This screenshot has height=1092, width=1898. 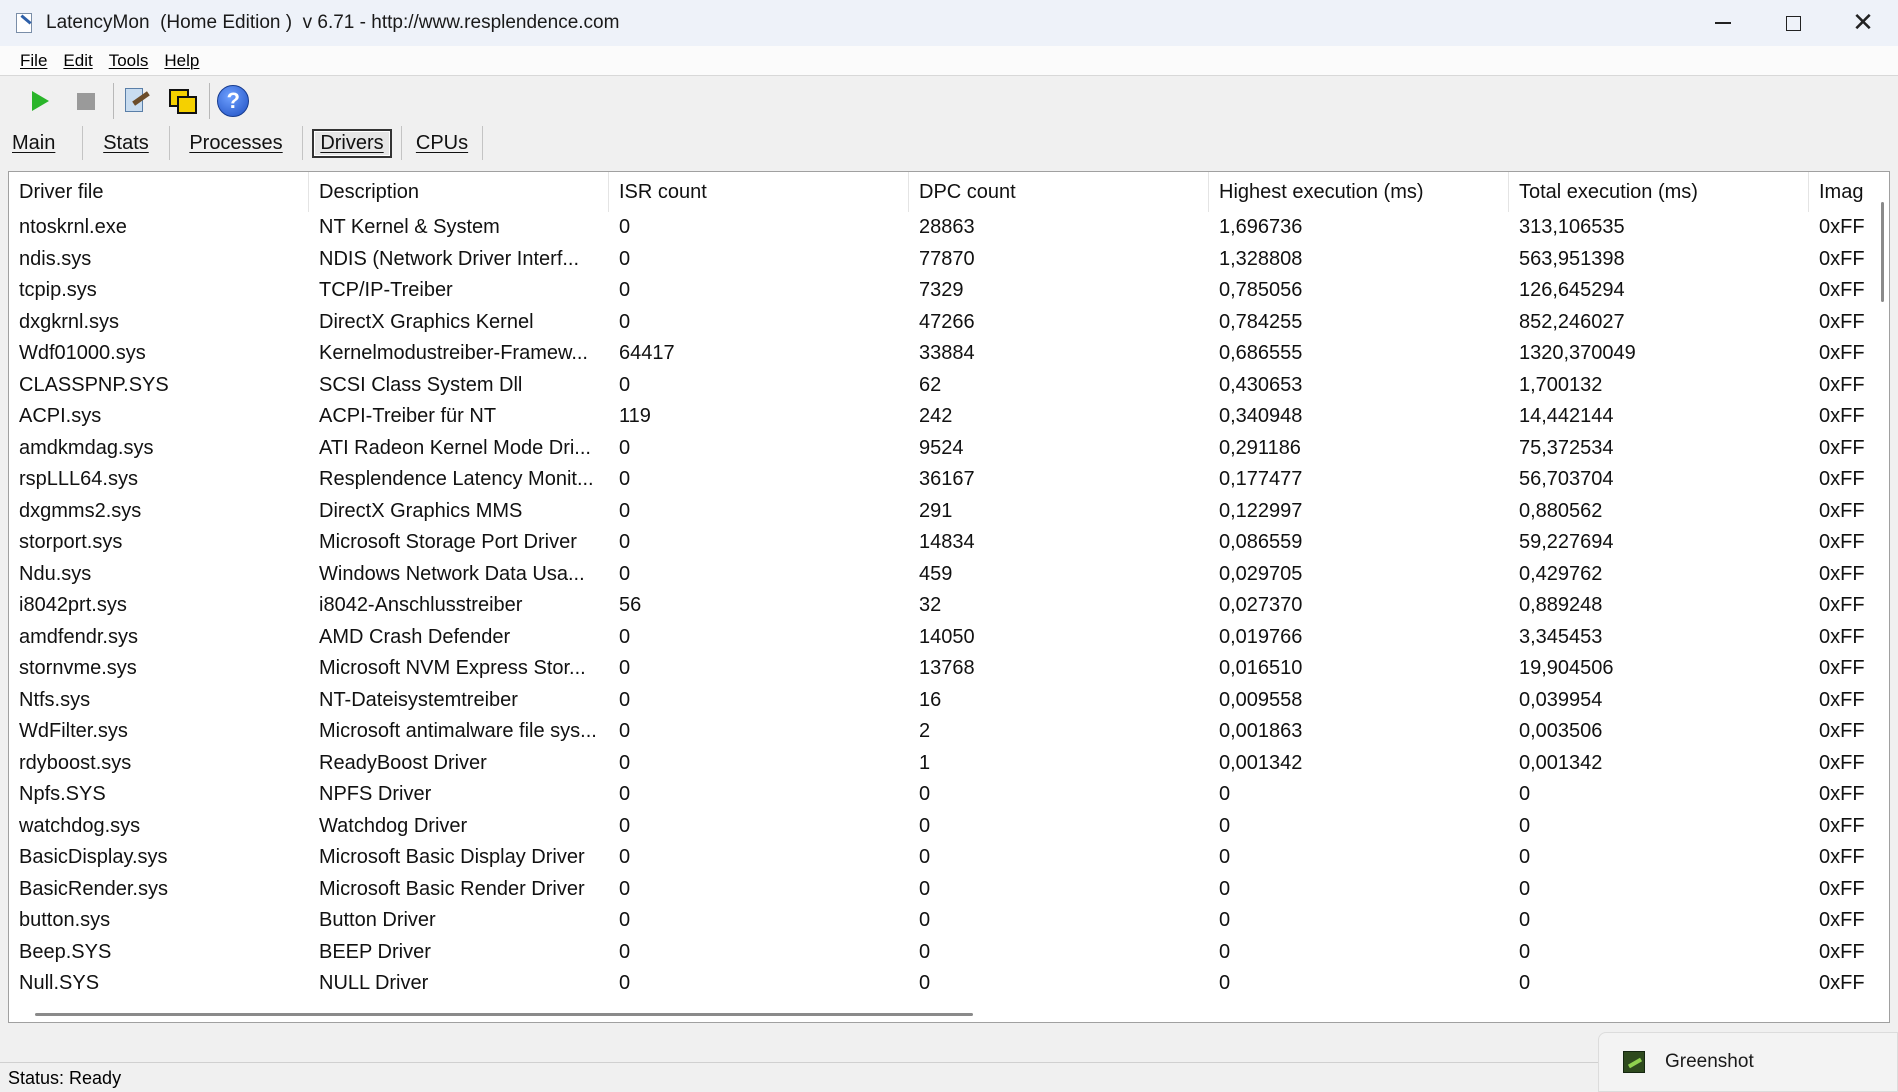 I want to click on tab-processes-label: Processes, so click(x=236, y=142).